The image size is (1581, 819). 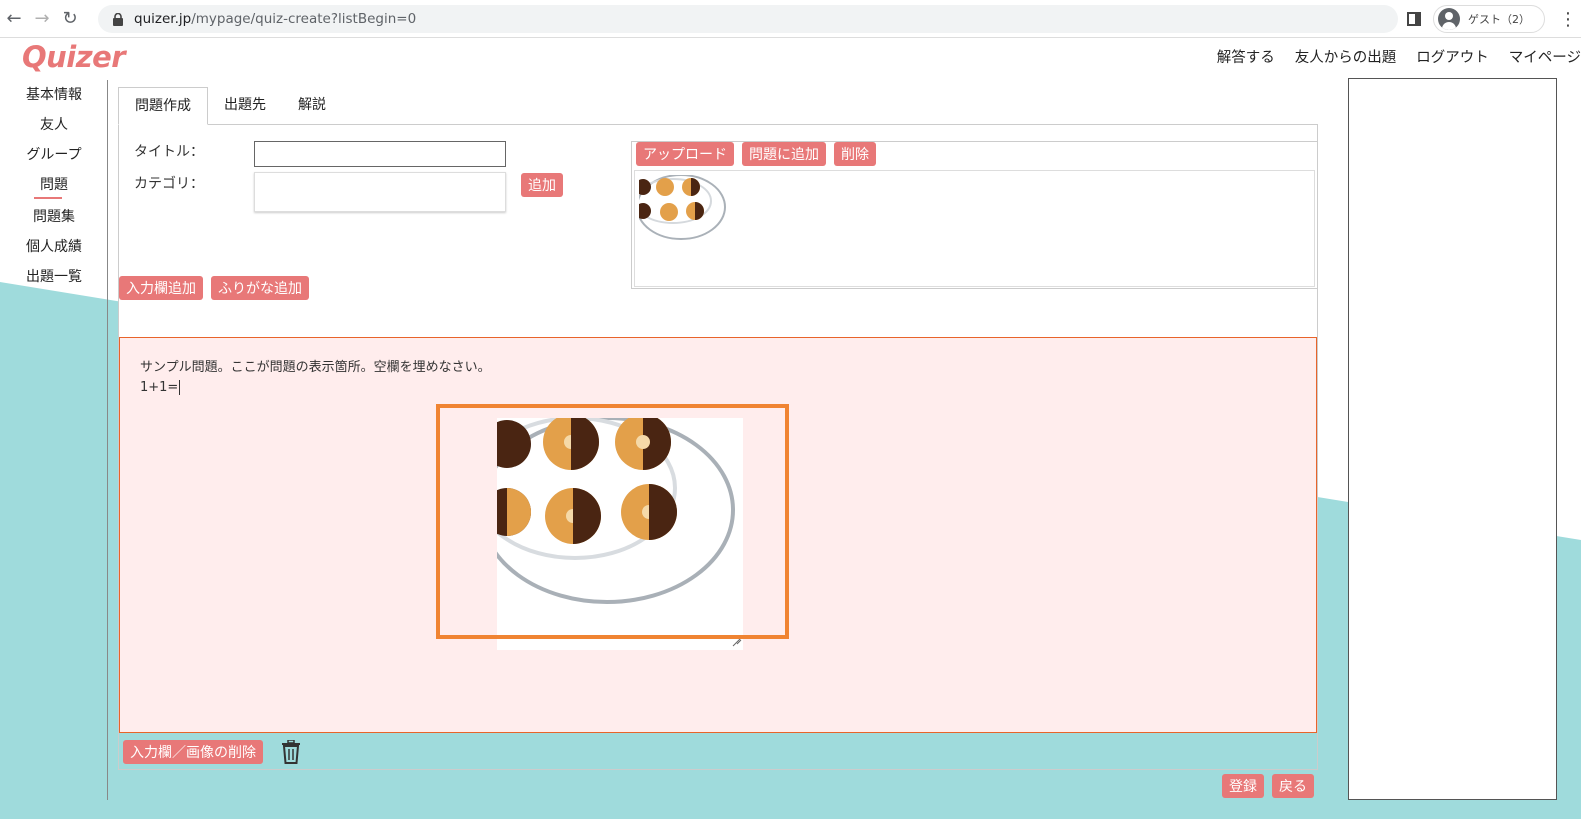 What do you see at coordinates (160, 387) in the screenshot?
I see `question-line-2: 1+1=` at bounding box center [160, 387].